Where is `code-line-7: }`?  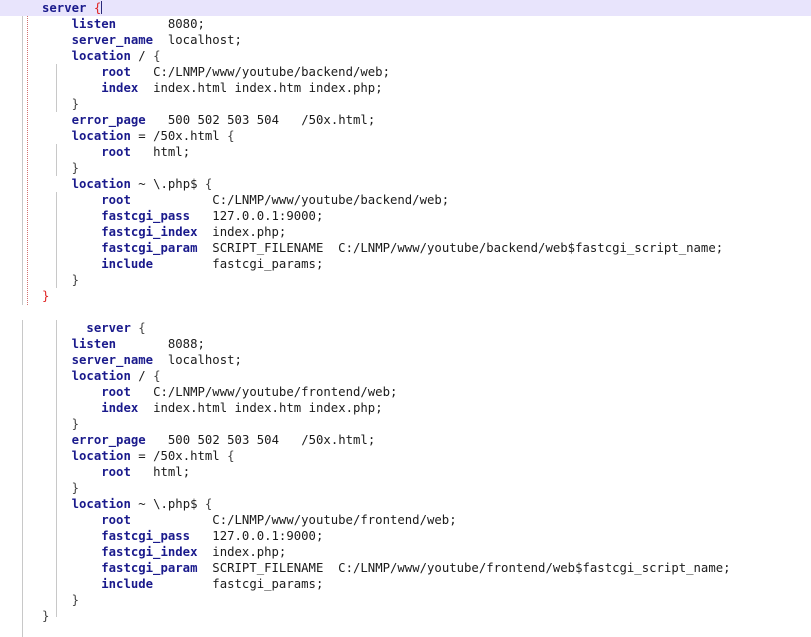
code-line-7: } is located at coordinates (405, 104).